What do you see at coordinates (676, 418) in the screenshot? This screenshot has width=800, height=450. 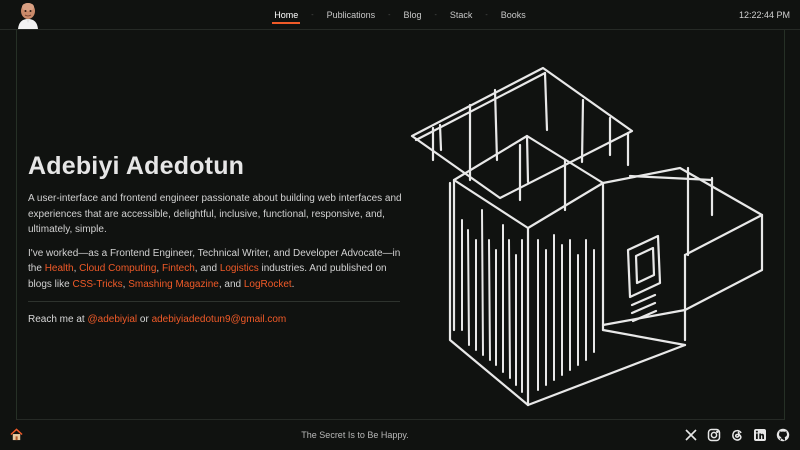 I see `illustration-caption-clipped` at bounding box center [676, 418].